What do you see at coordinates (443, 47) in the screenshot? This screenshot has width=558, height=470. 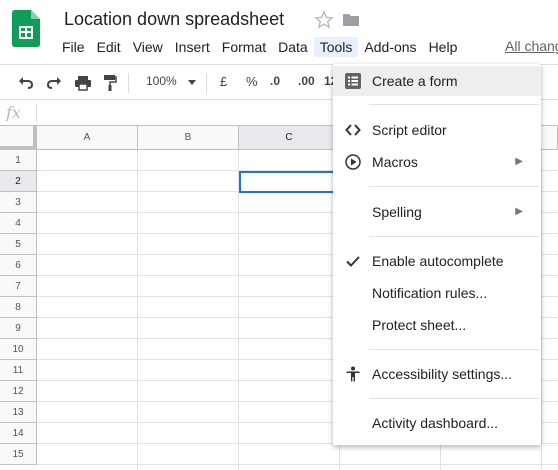 I see `menu-help: Help` at bounding box center [443, 47].